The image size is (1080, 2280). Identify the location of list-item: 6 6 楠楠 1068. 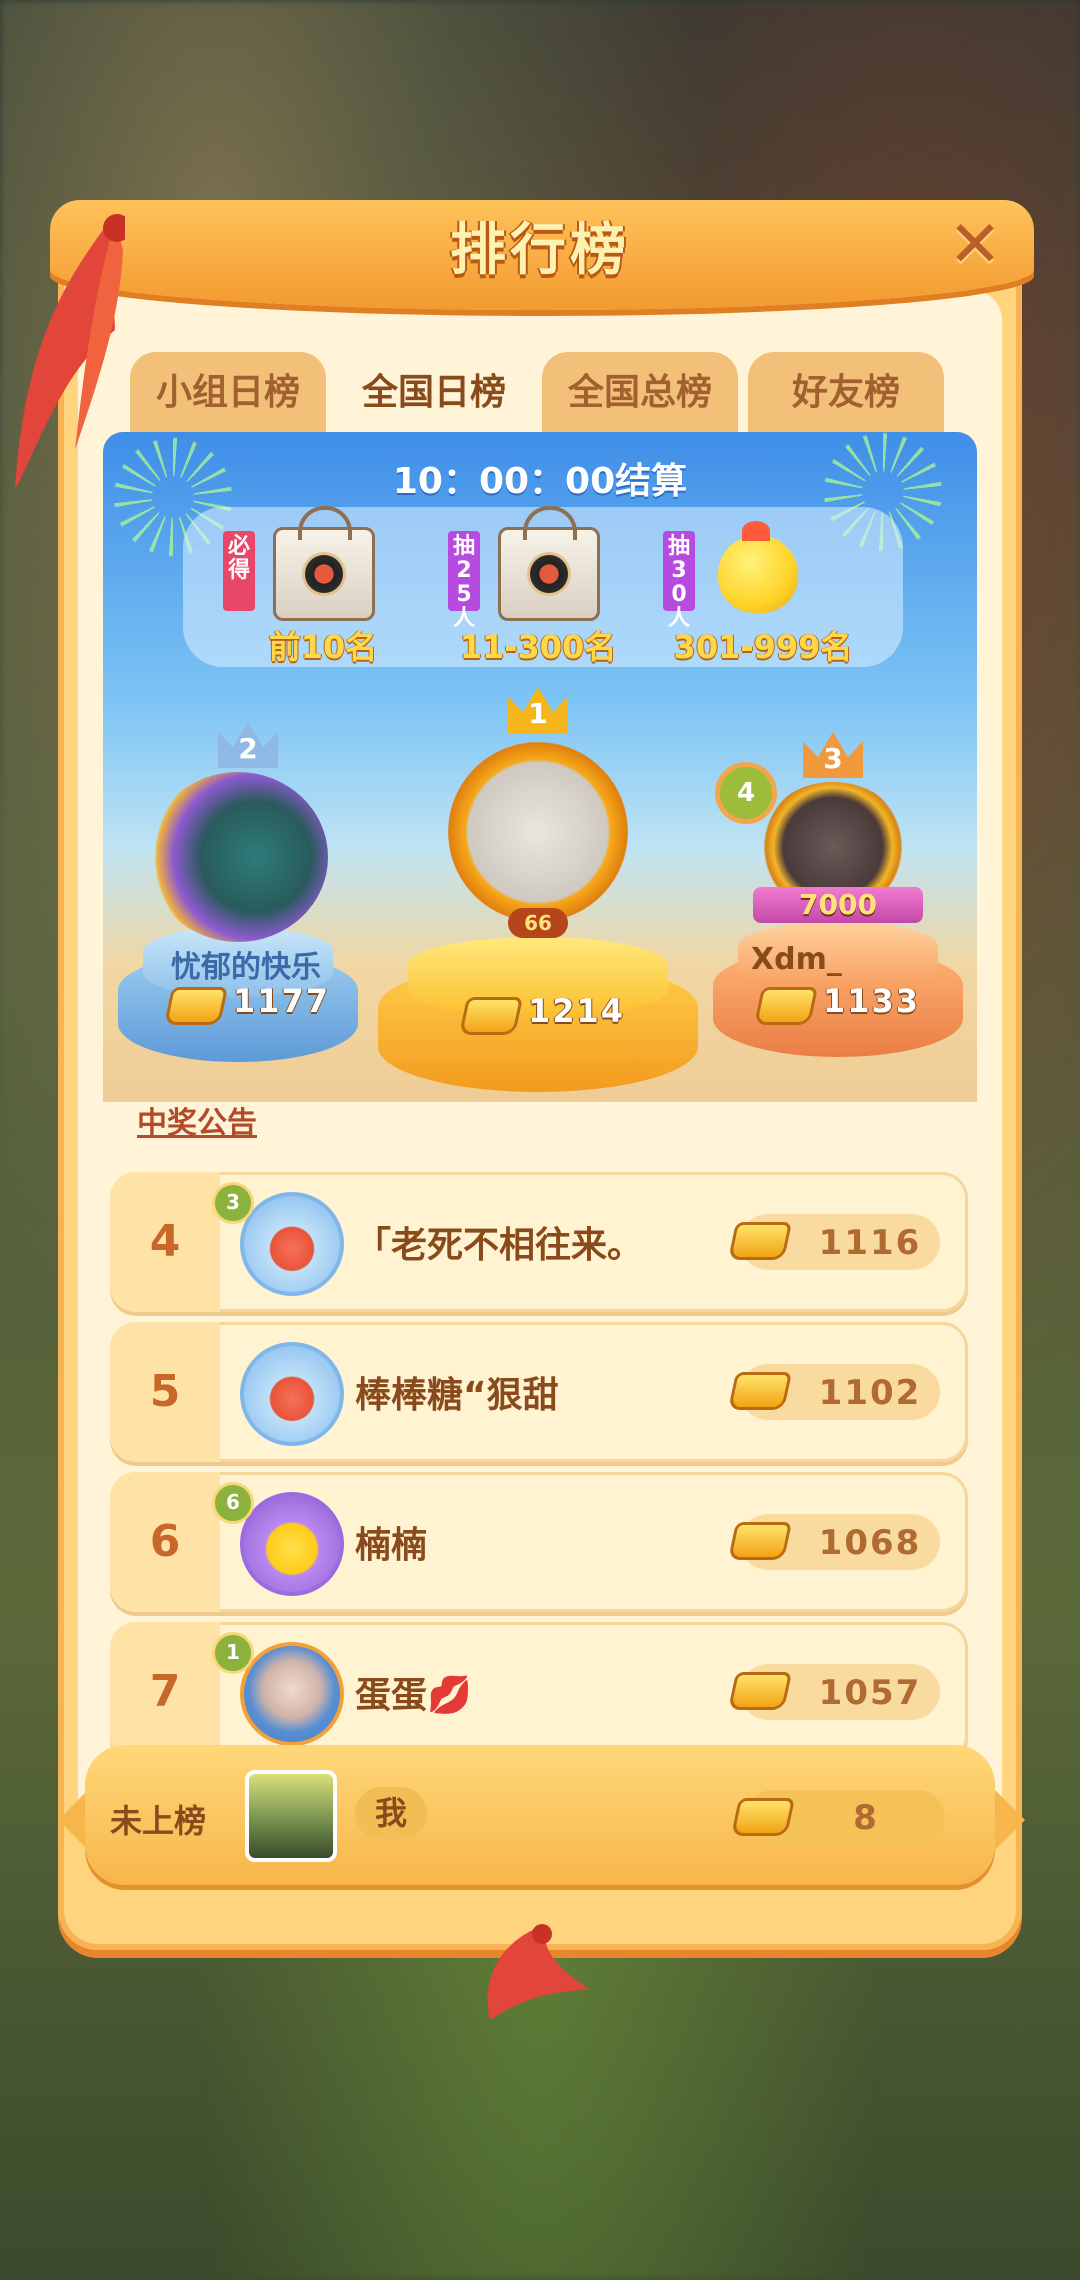
(539, 1542).